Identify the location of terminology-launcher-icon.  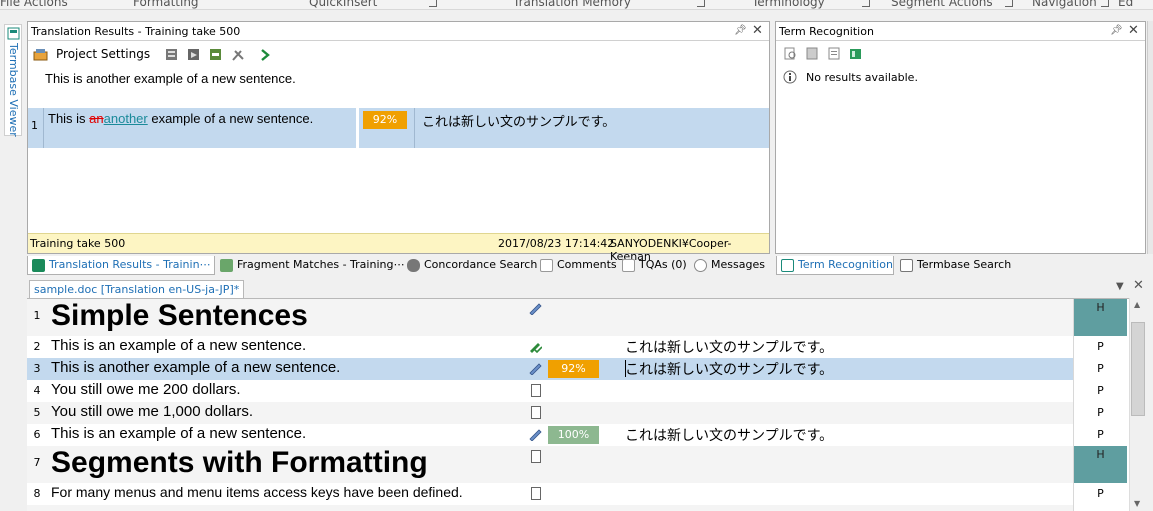
(866, 3).